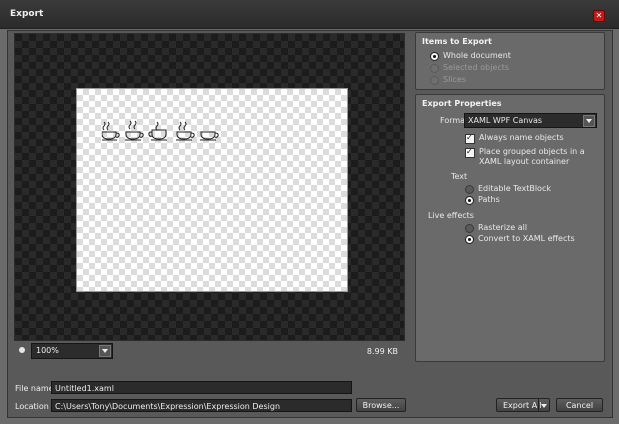  Describe the element at coordinates (489, 199) in the screenshot. I see `radio-label: Paths` at that location.